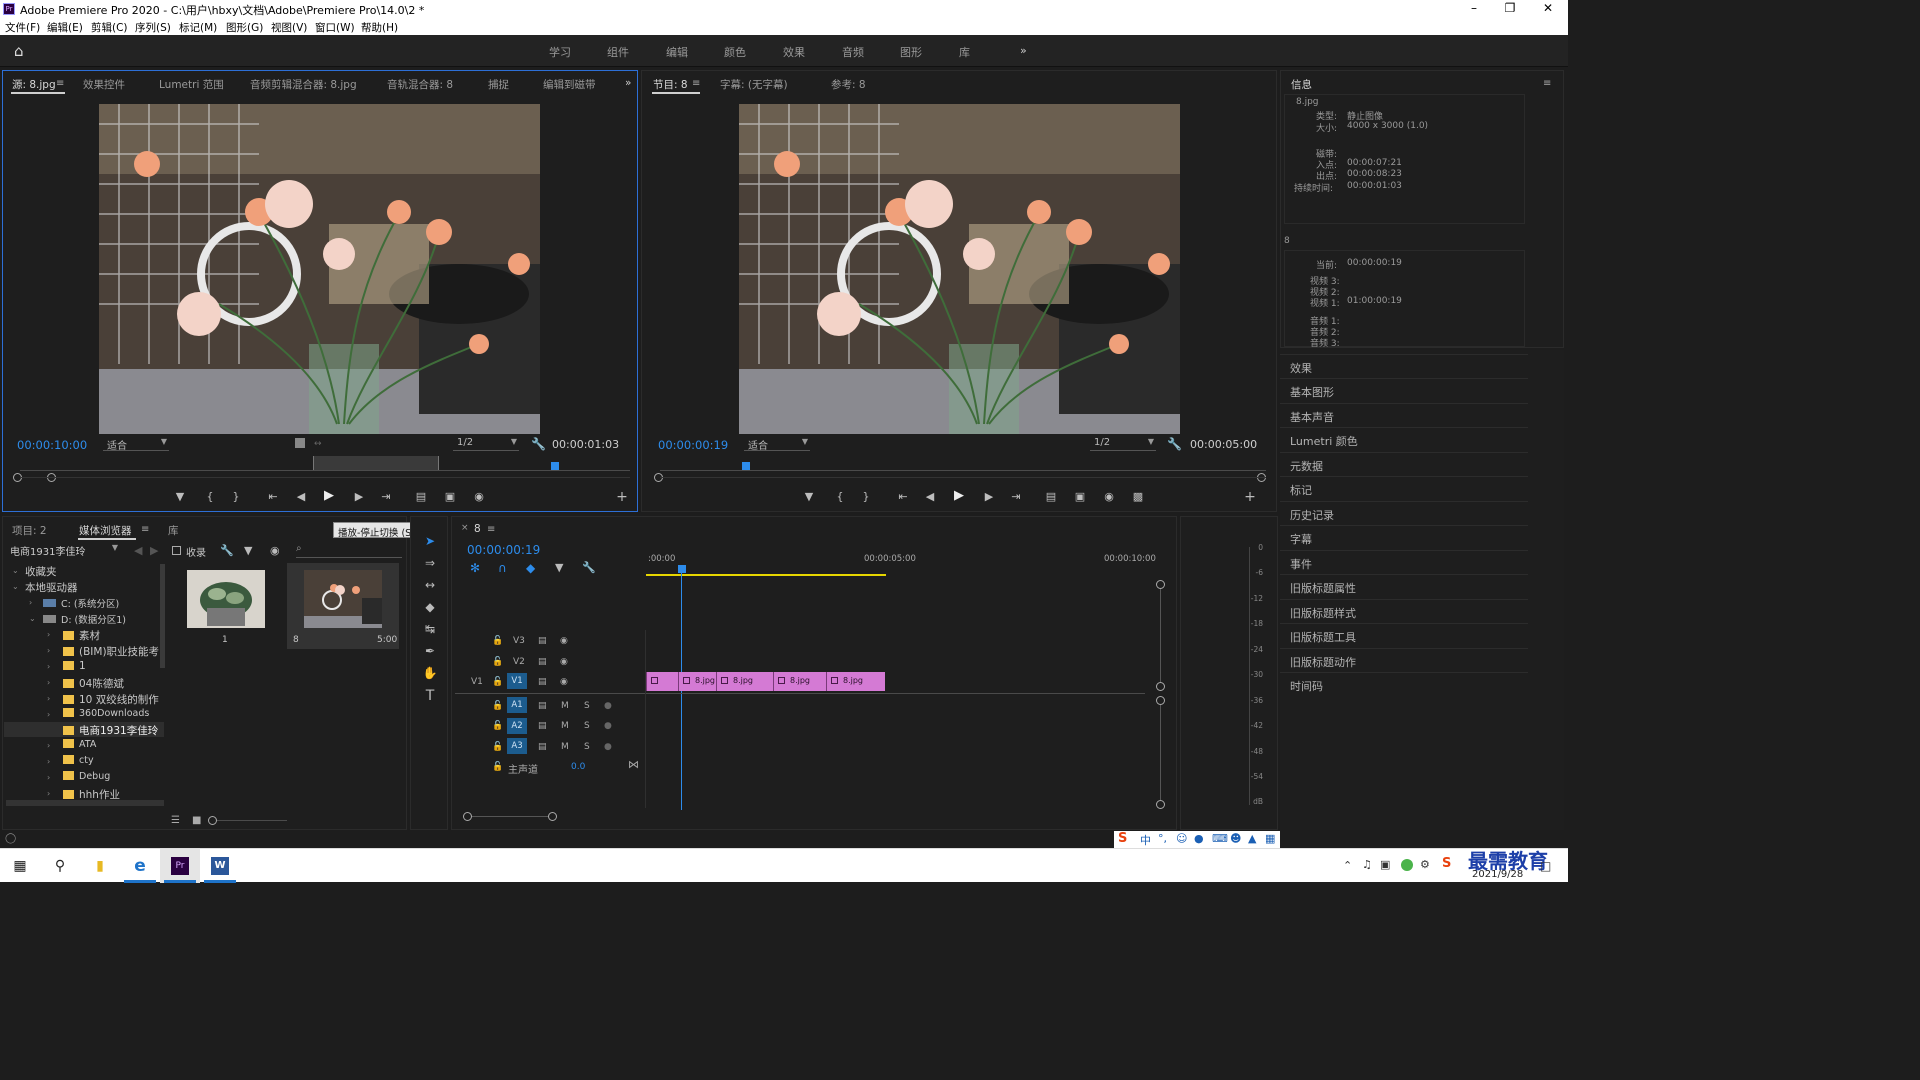 The width and height of the screenshot is (1920, 1080). What do you see at coordinates (1510, 9) in the screenshot?
I see `maximize-button: ❐` at bounding box center [1510, 9].